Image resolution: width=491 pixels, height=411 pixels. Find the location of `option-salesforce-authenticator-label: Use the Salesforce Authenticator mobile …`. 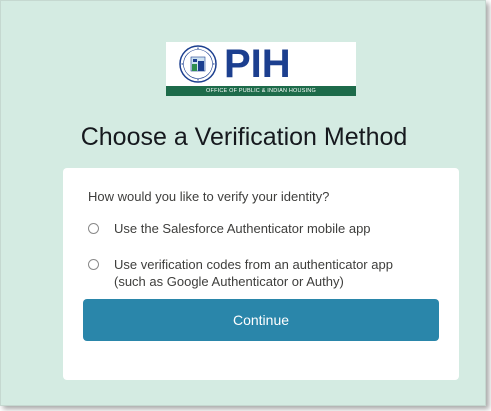

option-salesforce-authenticator-label: Use the Salesforce Authenticator mobile … is located at coordinates (242, 228).